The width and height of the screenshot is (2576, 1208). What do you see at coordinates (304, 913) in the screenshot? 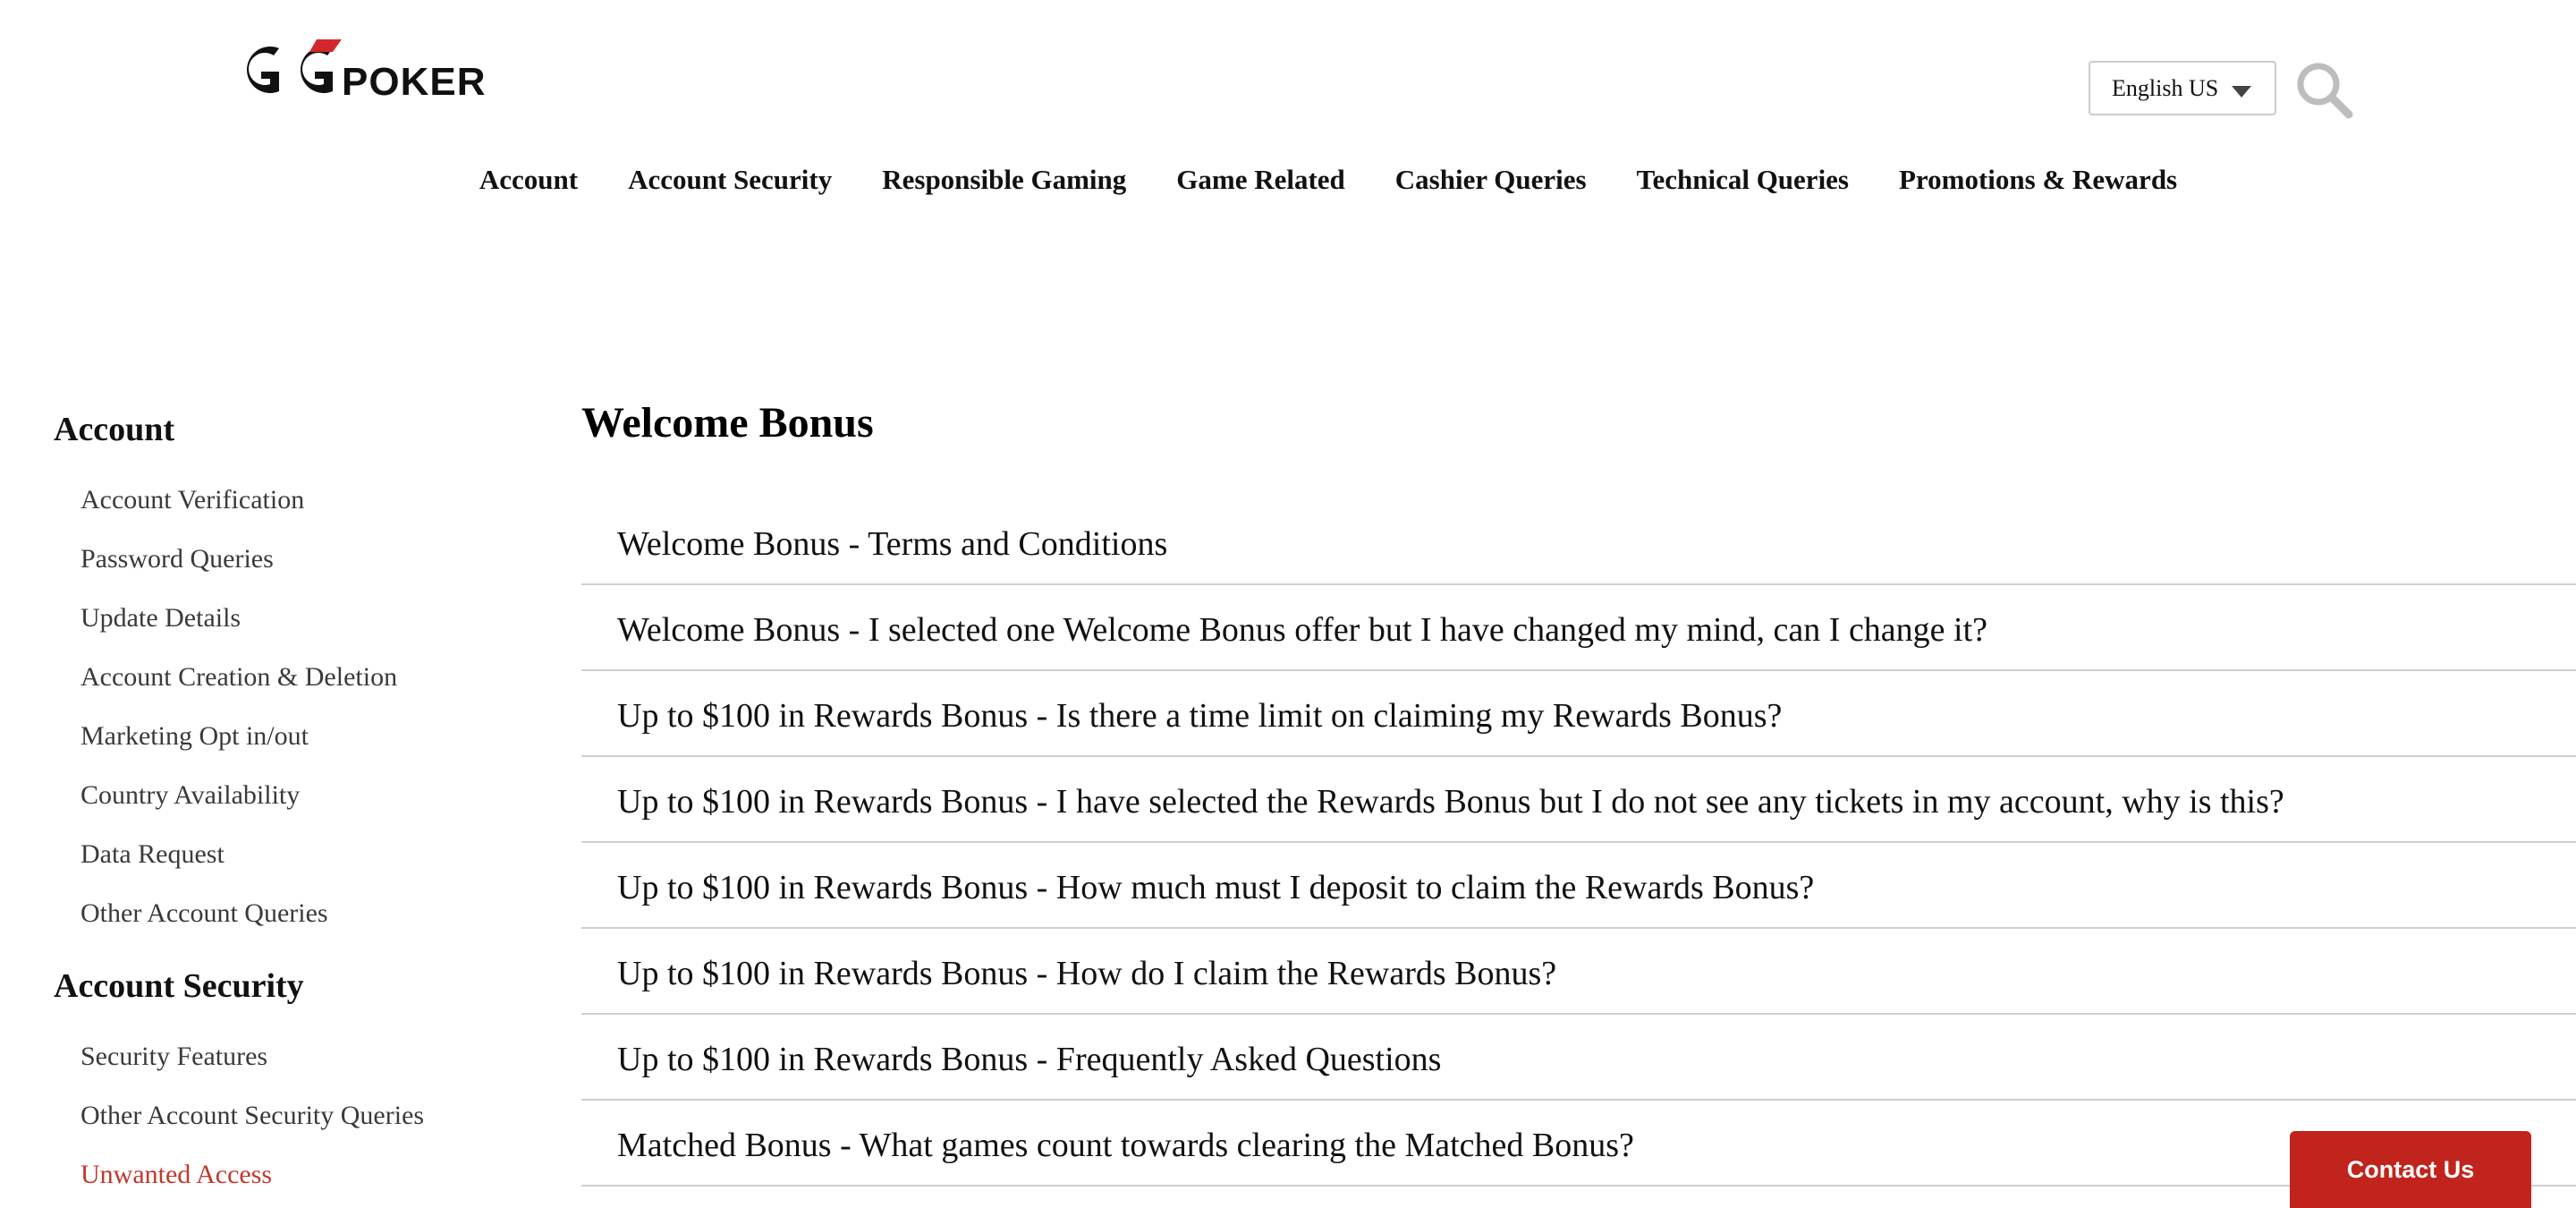
I see `sidebar-item-other-account-queries: Other Account Queries` at bounding box center [304, 913].